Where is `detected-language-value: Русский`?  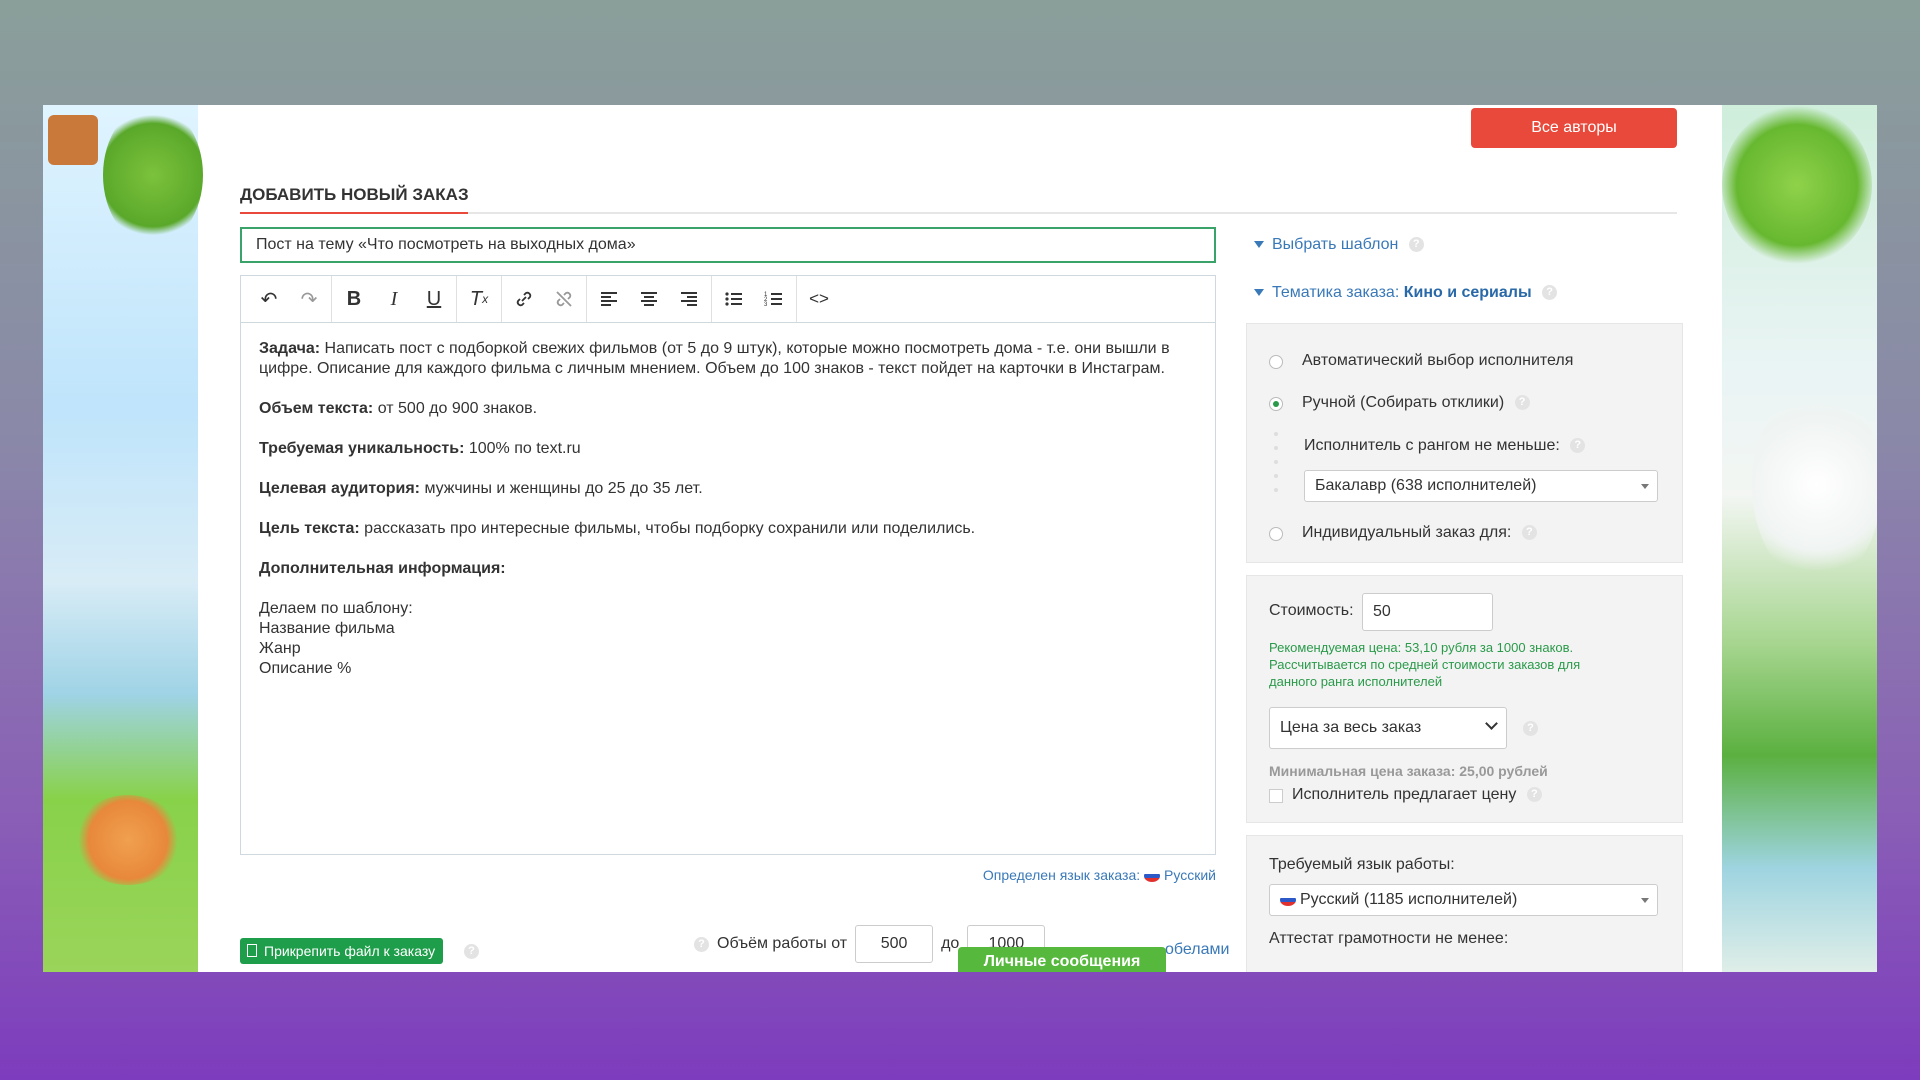 detected-language-value: Русский is located at coordinates (1190, 875).